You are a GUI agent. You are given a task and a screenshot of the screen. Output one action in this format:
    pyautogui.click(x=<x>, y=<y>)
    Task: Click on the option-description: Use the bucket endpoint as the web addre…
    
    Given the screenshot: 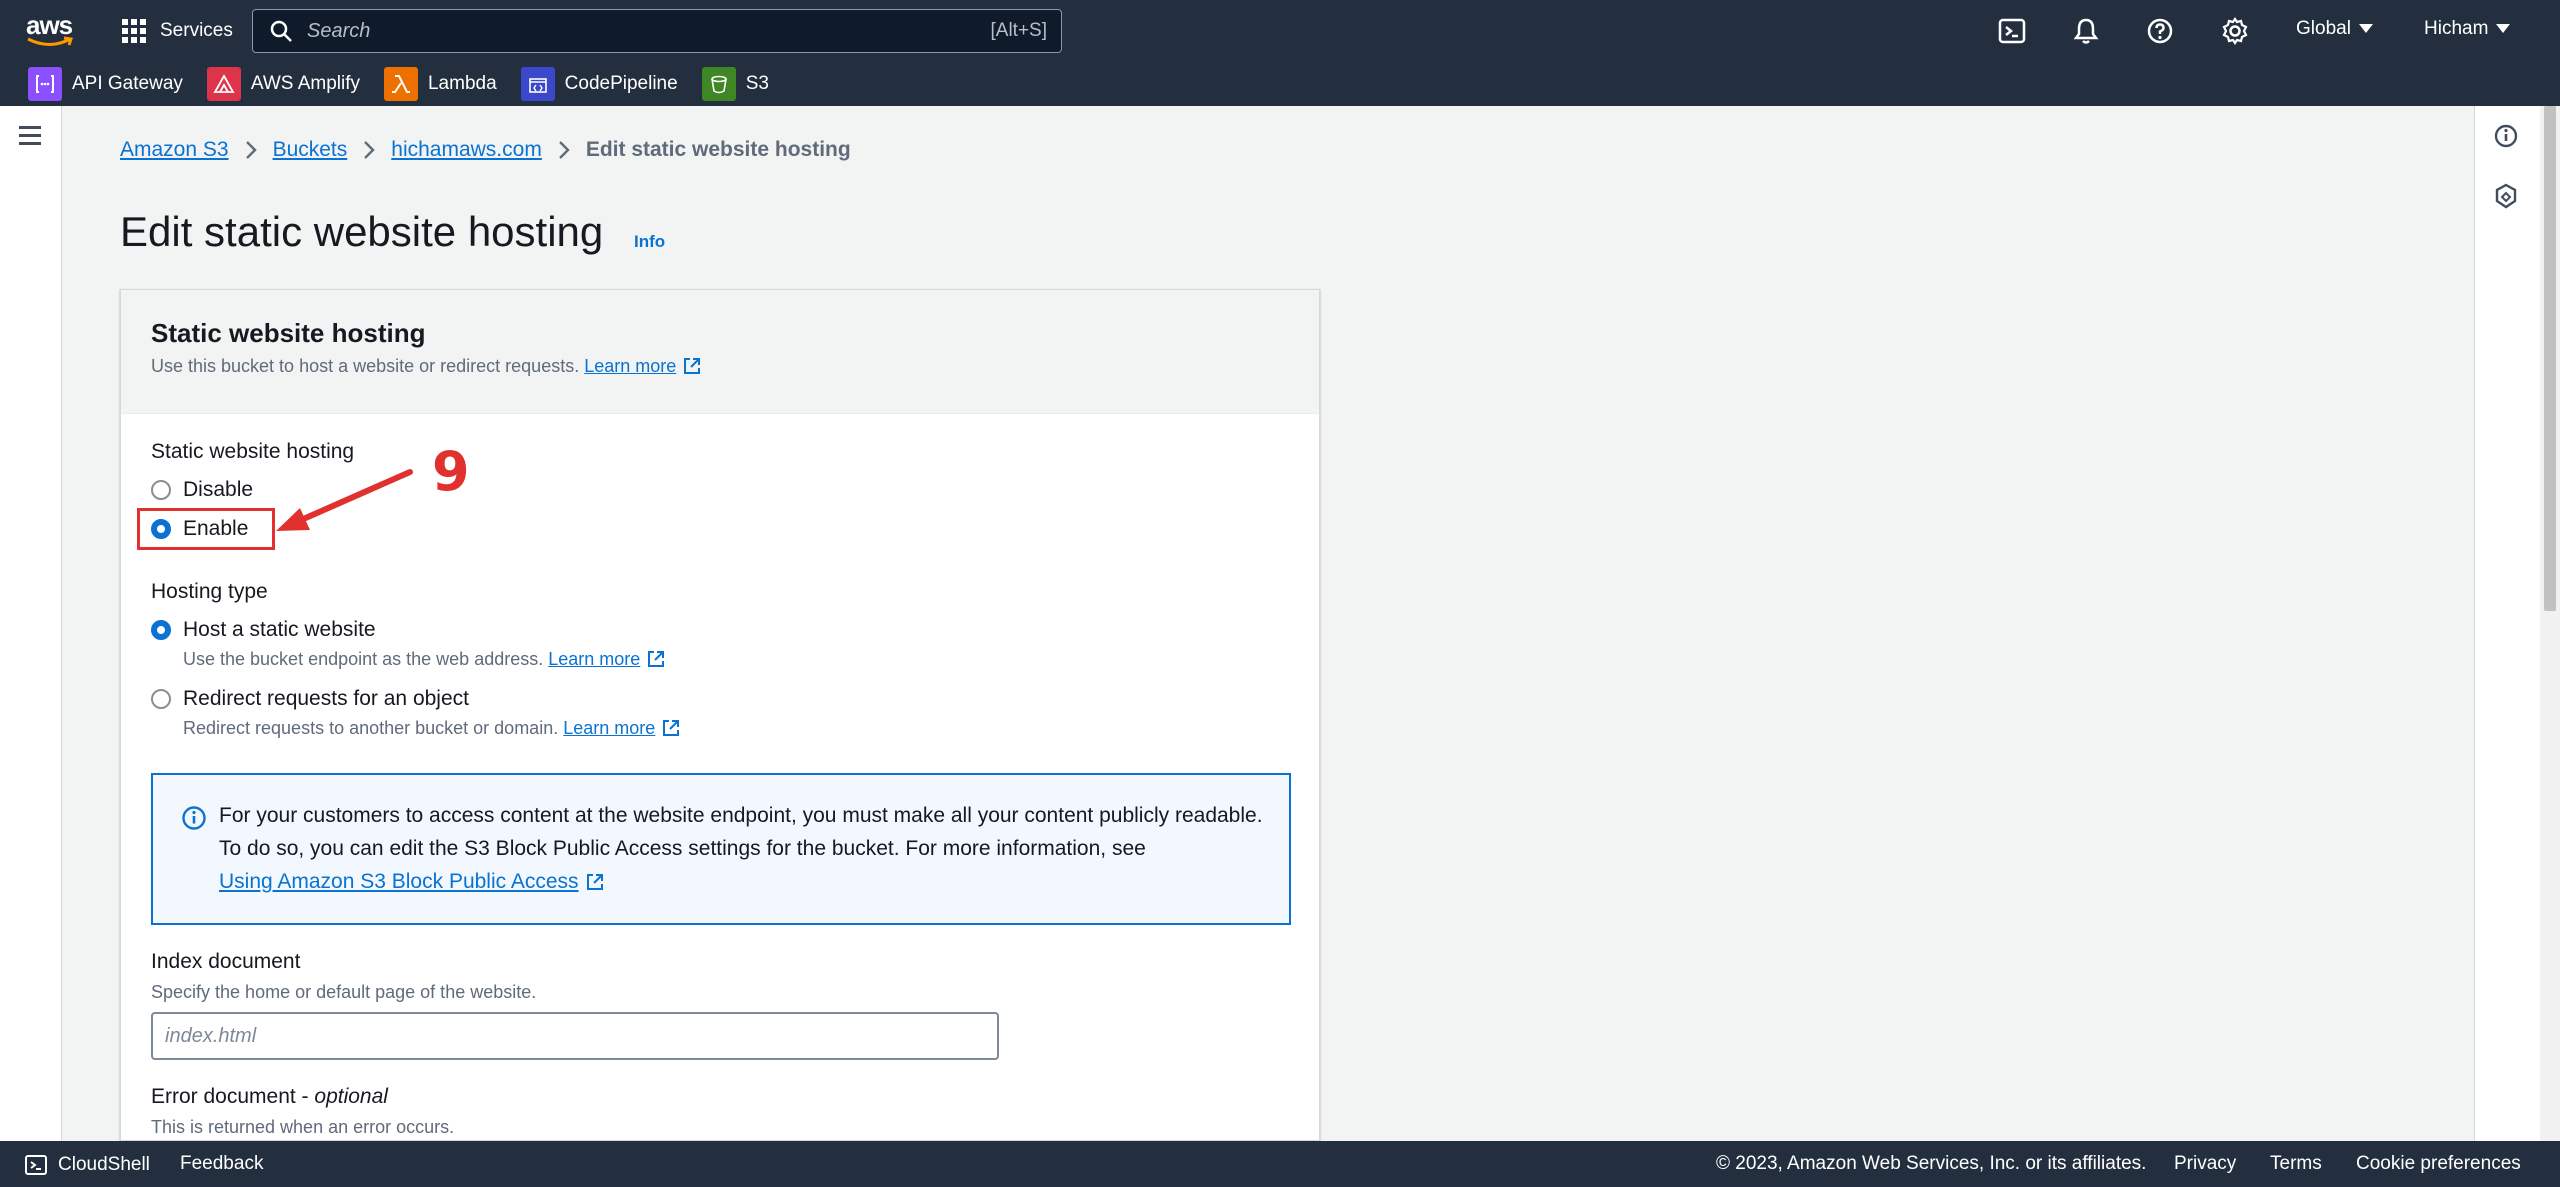 What is the action you would take?
    pyautogui.click(x=363, y=659)
    